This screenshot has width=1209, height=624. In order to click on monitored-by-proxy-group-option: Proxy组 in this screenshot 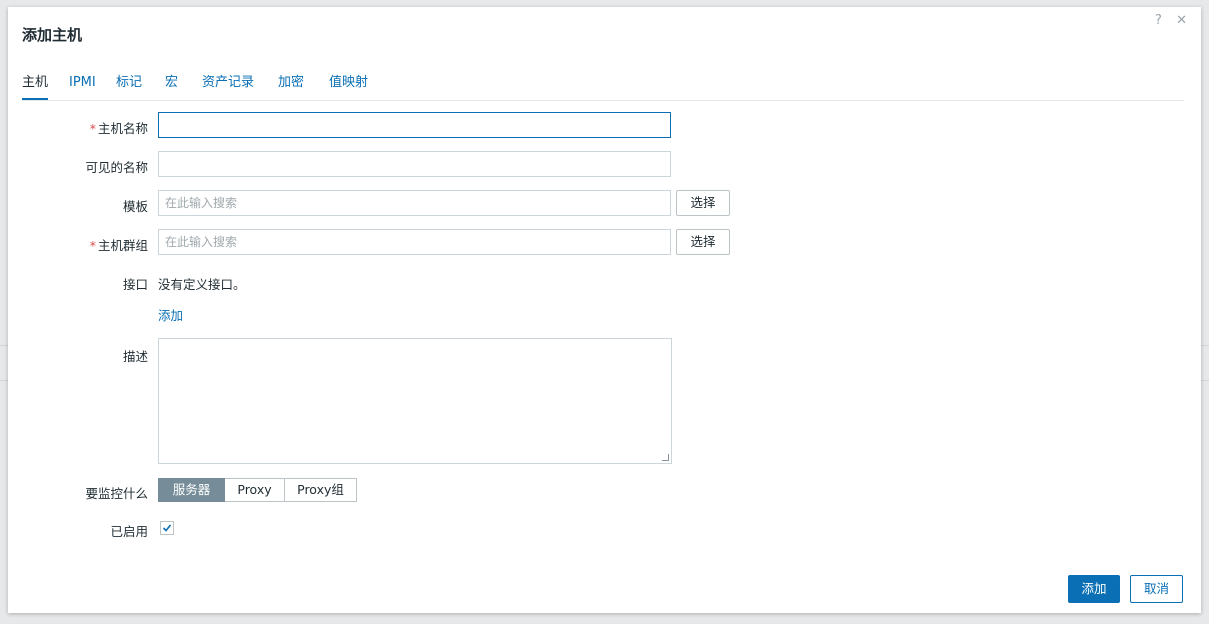, I will do `click(321, 490)`.